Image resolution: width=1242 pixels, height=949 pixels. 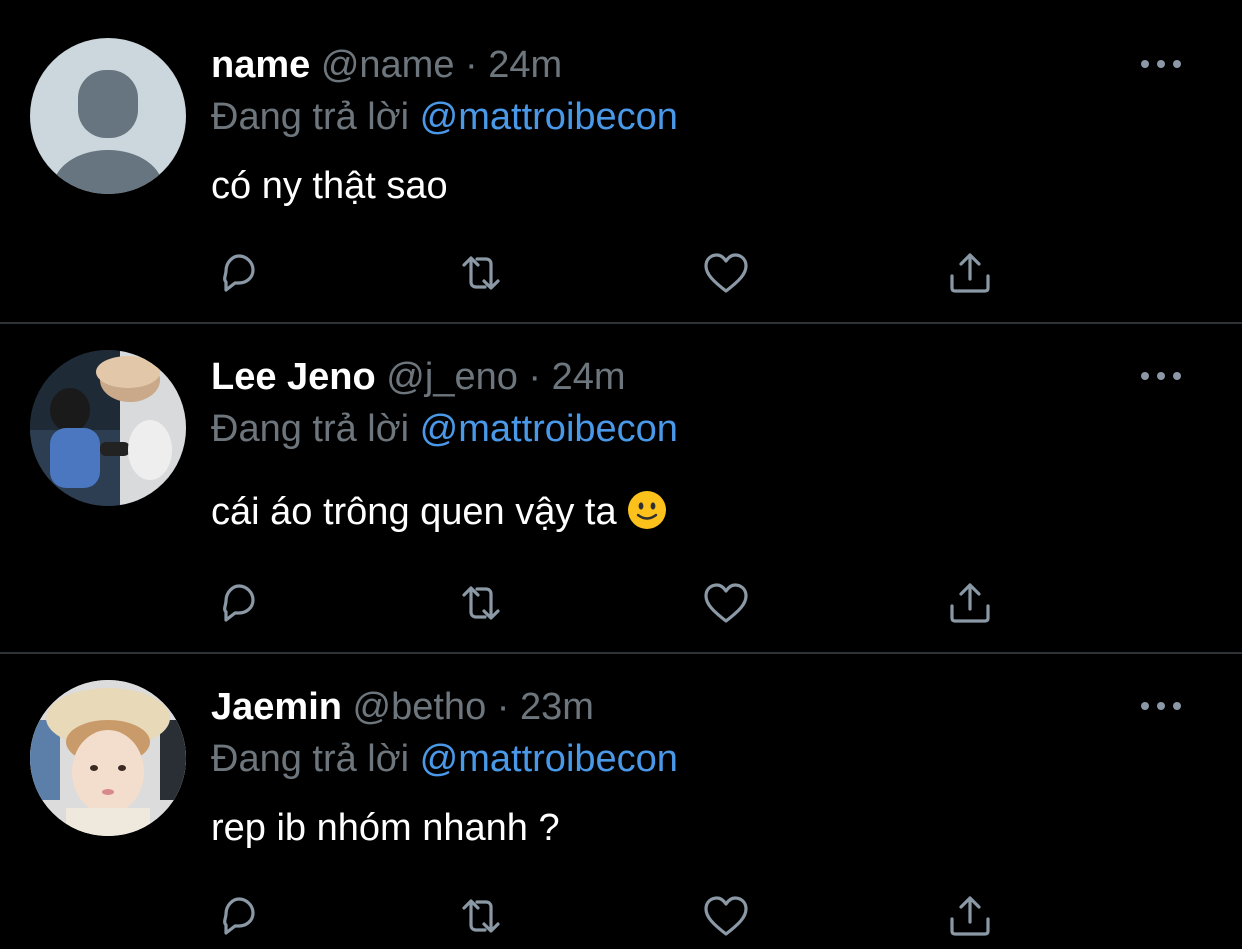 I want to click on display-name: Jaemin, so click(x=276, y=707).